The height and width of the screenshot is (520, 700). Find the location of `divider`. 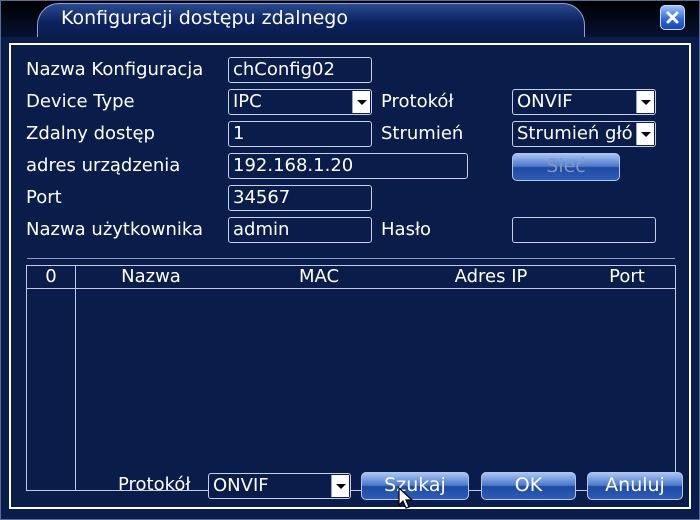

divider is located at coordinates (351, 258).